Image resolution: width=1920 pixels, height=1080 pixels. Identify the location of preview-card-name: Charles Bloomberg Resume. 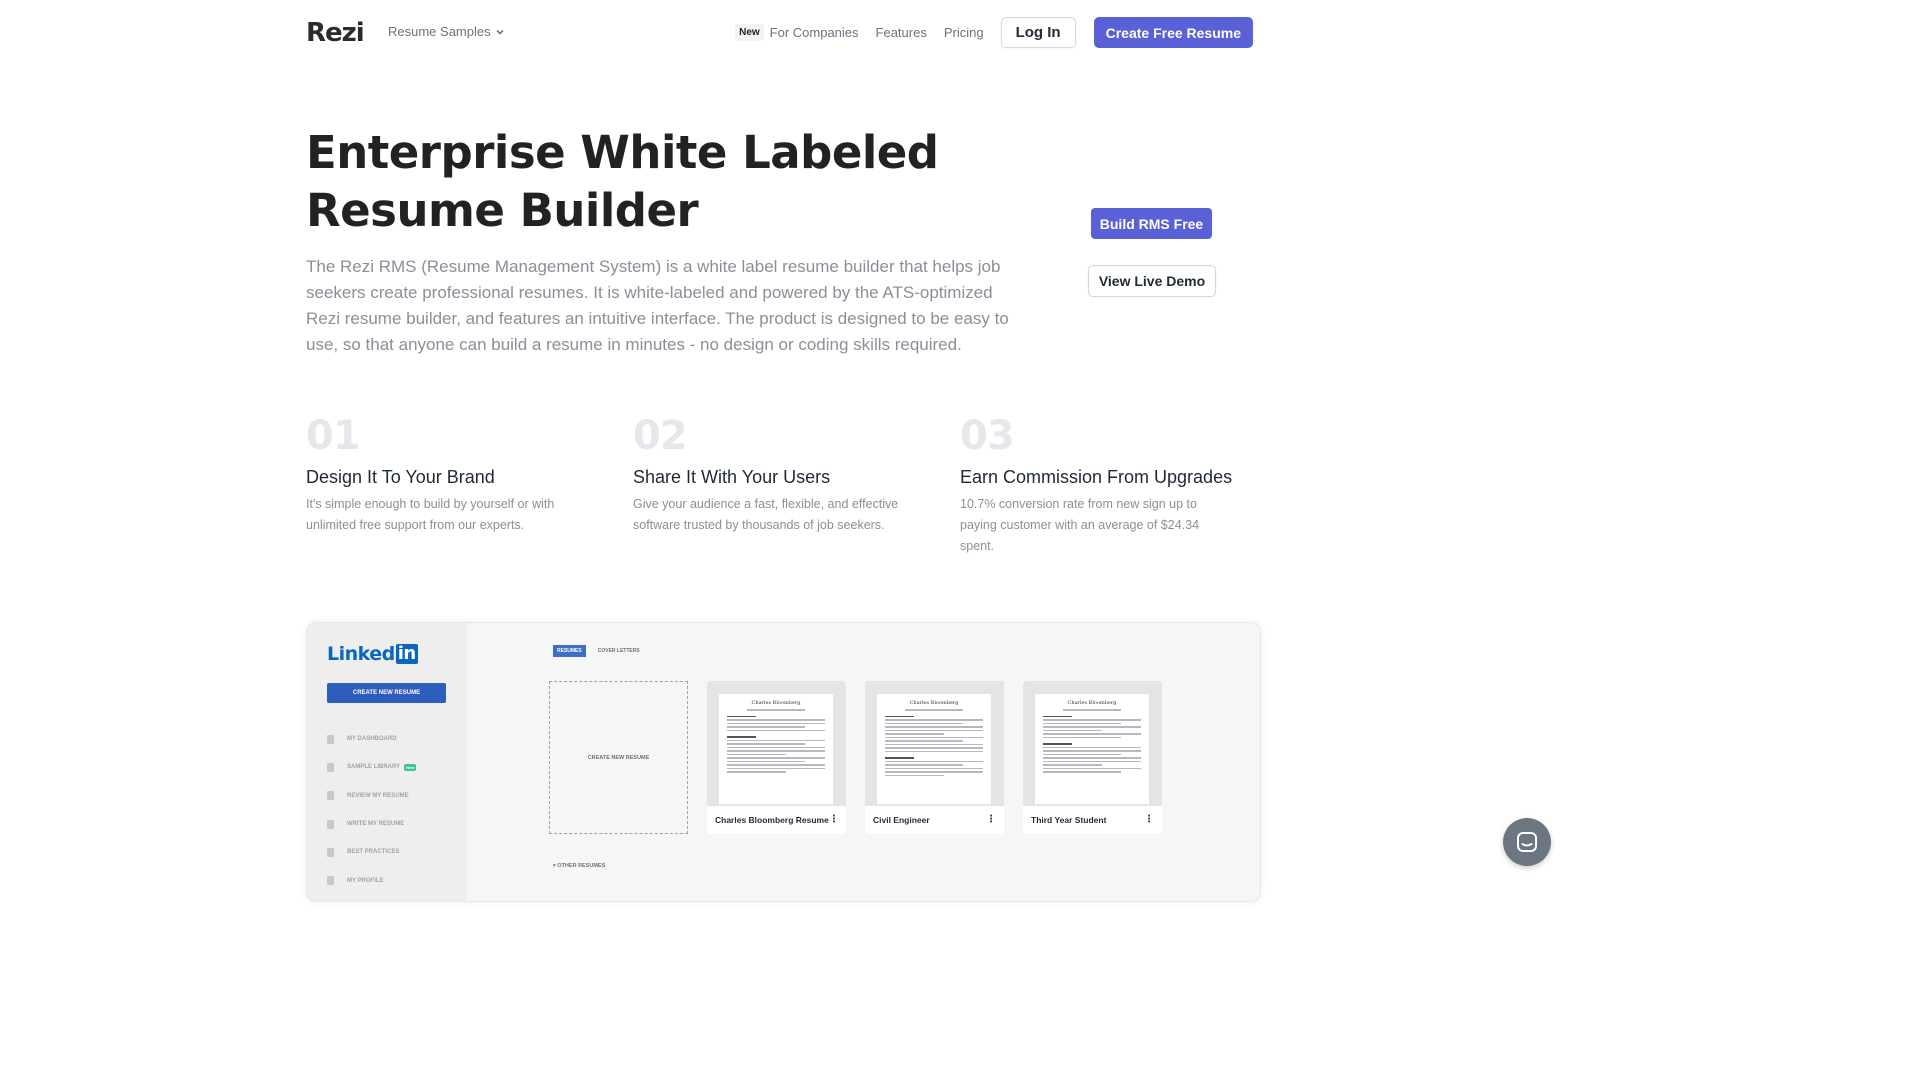
(772, 820).